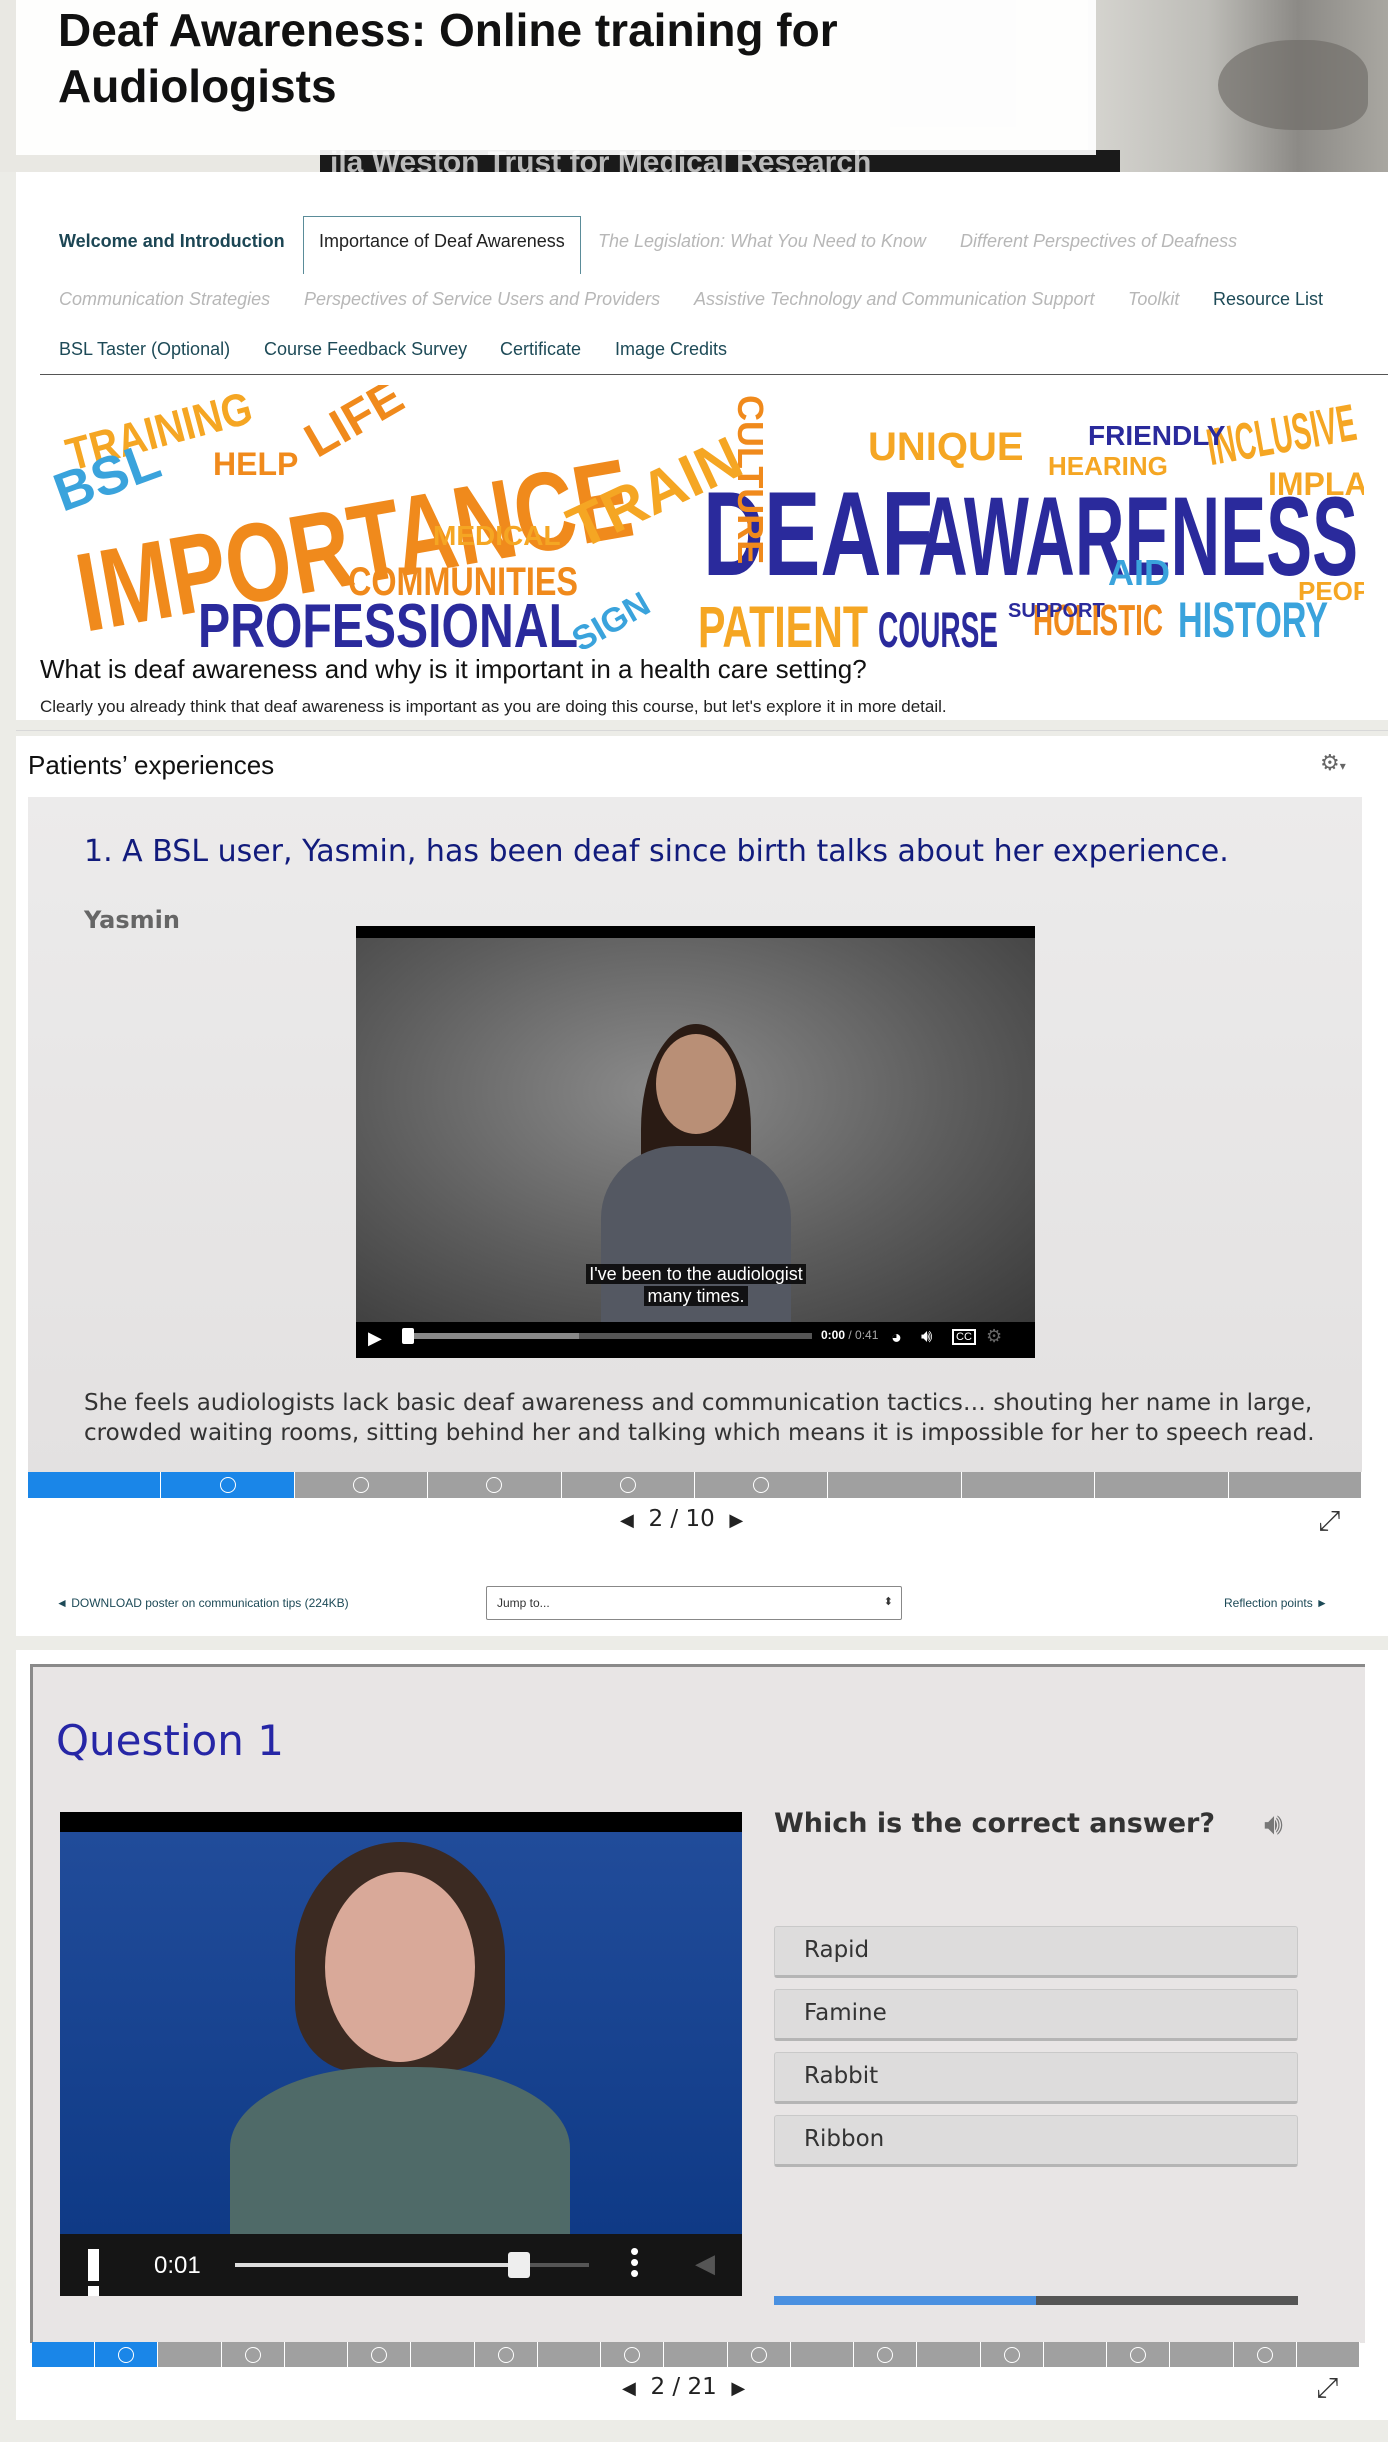 This screenshot has width=1388, height=2442. Describe the element at coordinates (905, 2300) in the screenshot. I see `question-progress-fill` at that location.